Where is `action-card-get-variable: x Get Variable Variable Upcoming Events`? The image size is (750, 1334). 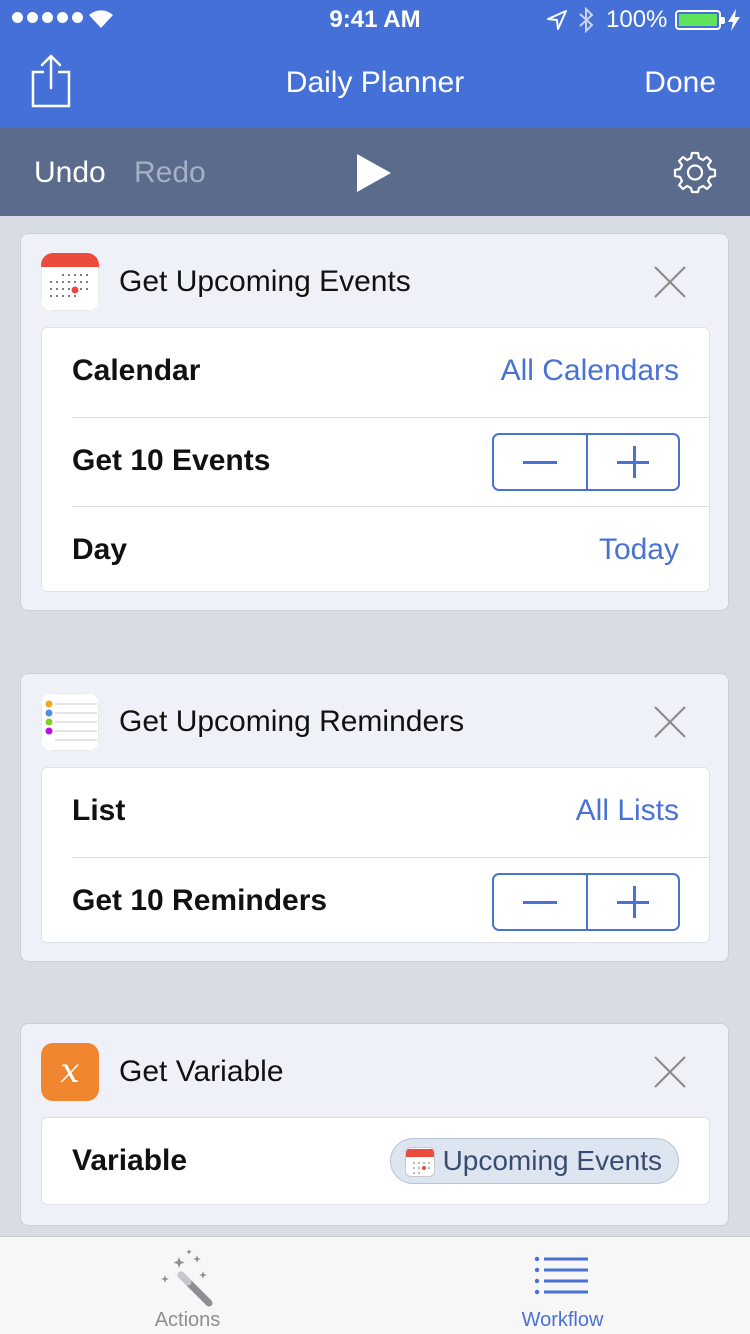
action-card-get-variable: x Get Variable Variable Upcoming Events is located at coordinates (374, 1124).